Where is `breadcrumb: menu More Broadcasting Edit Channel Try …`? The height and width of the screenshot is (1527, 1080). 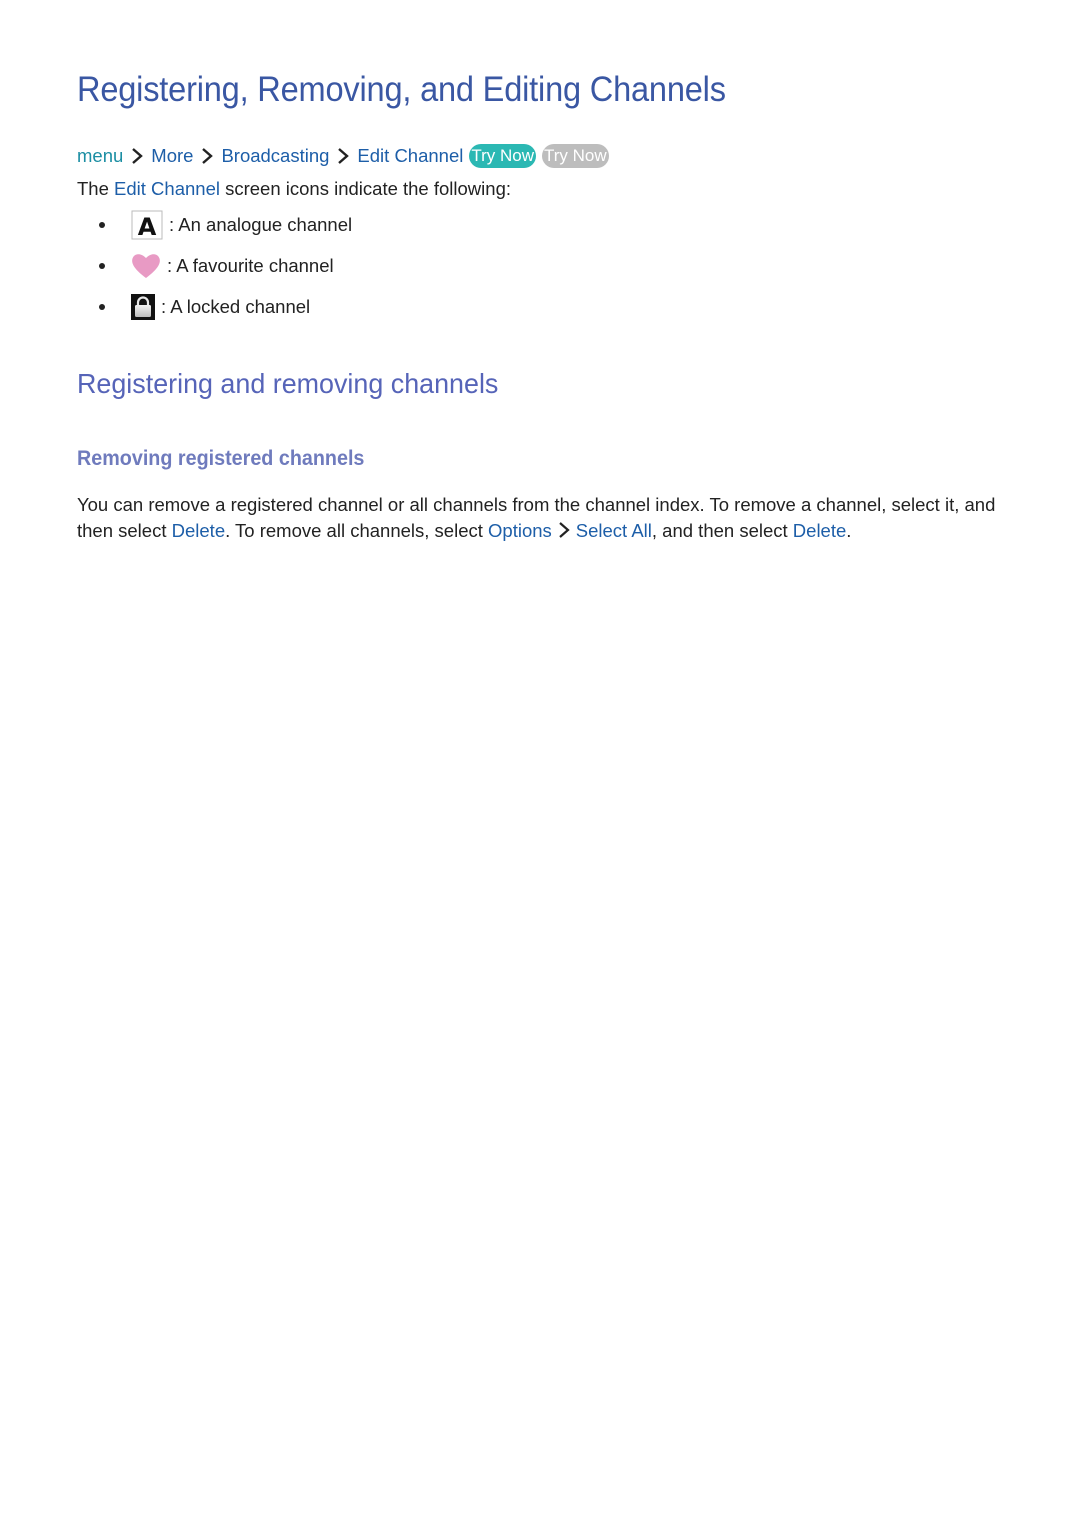 breadcrumb: menu More Broadcasting Edit Channel Try … is located at coordinates (343, 156).